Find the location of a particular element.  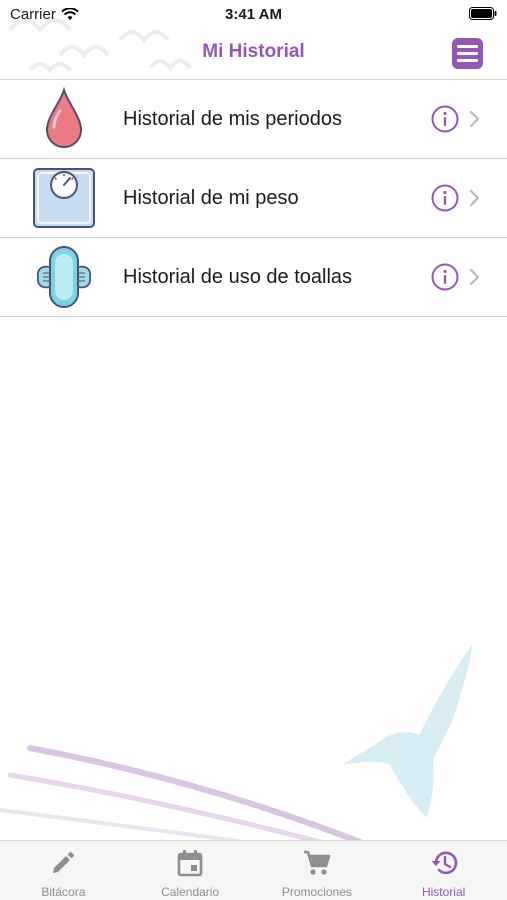

history-periods-row: Historial de mis periodos is located at coordinates (253, 119).